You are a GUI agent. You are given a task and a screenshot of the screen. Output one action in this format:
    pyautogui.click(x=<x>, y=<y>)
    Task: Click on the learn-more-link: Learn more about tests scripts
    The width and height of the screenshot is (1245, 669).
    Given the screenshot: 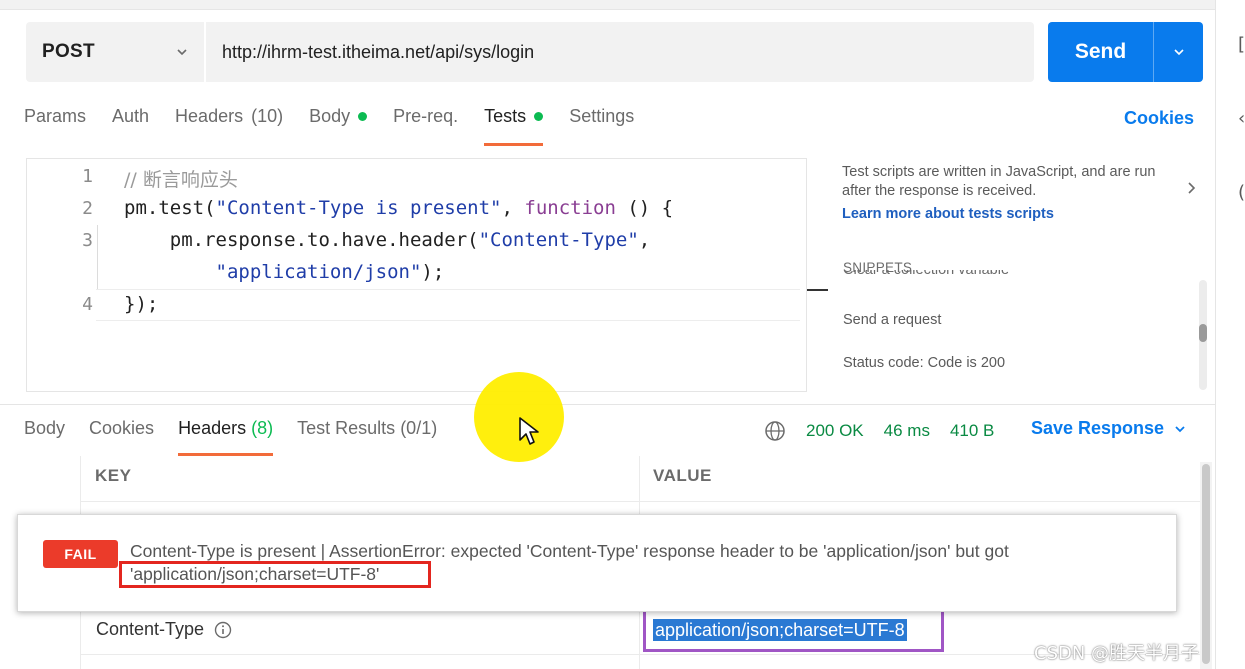 What is the action you would take?
    pyautogui.click(x=1022, y=214)
    